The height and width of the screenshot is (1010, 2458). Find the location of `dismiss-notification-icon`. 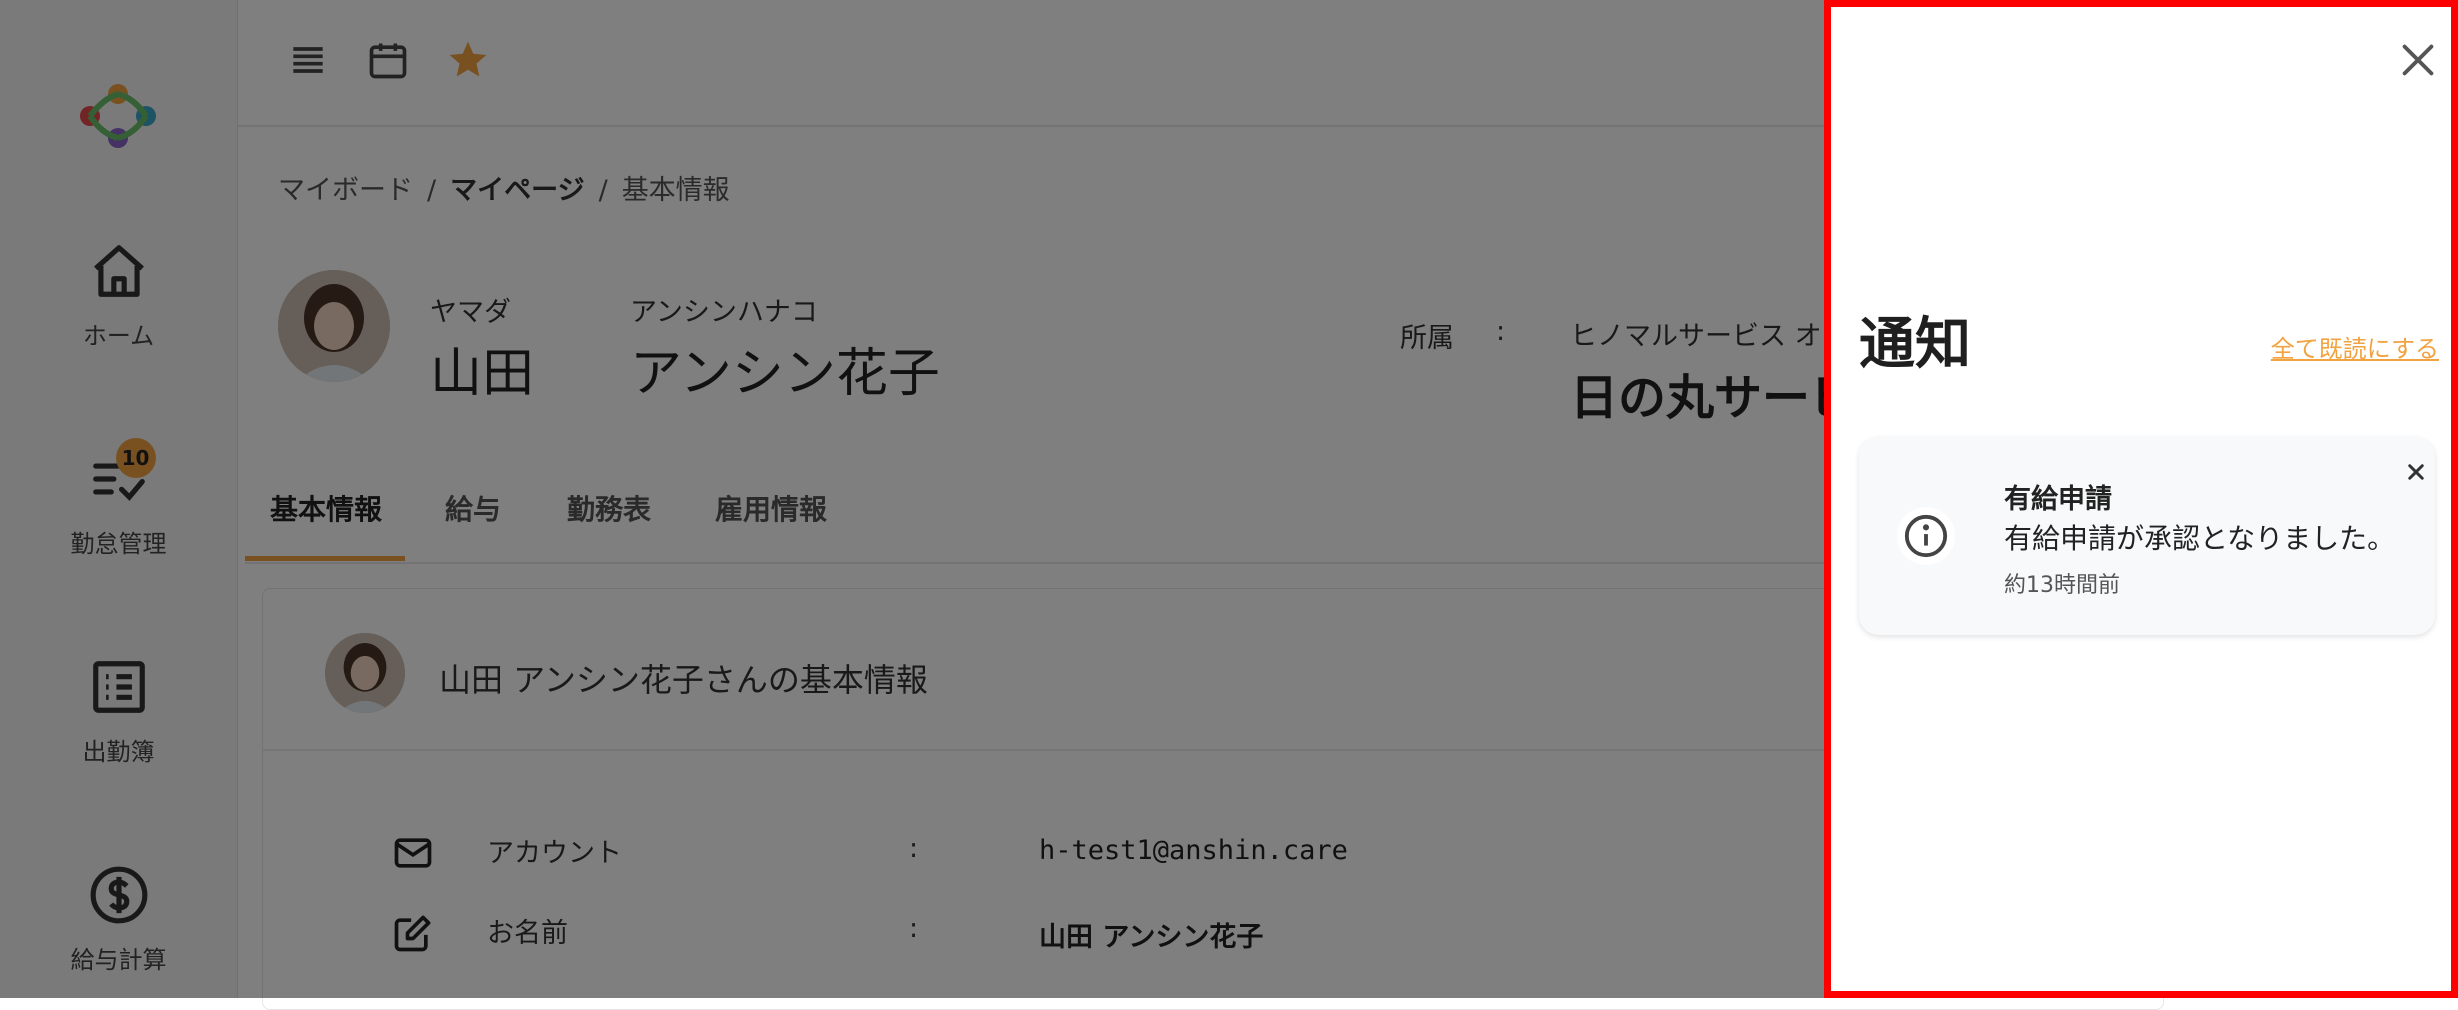

dismiss-notification-icon is located at coordinates (2416, 472).